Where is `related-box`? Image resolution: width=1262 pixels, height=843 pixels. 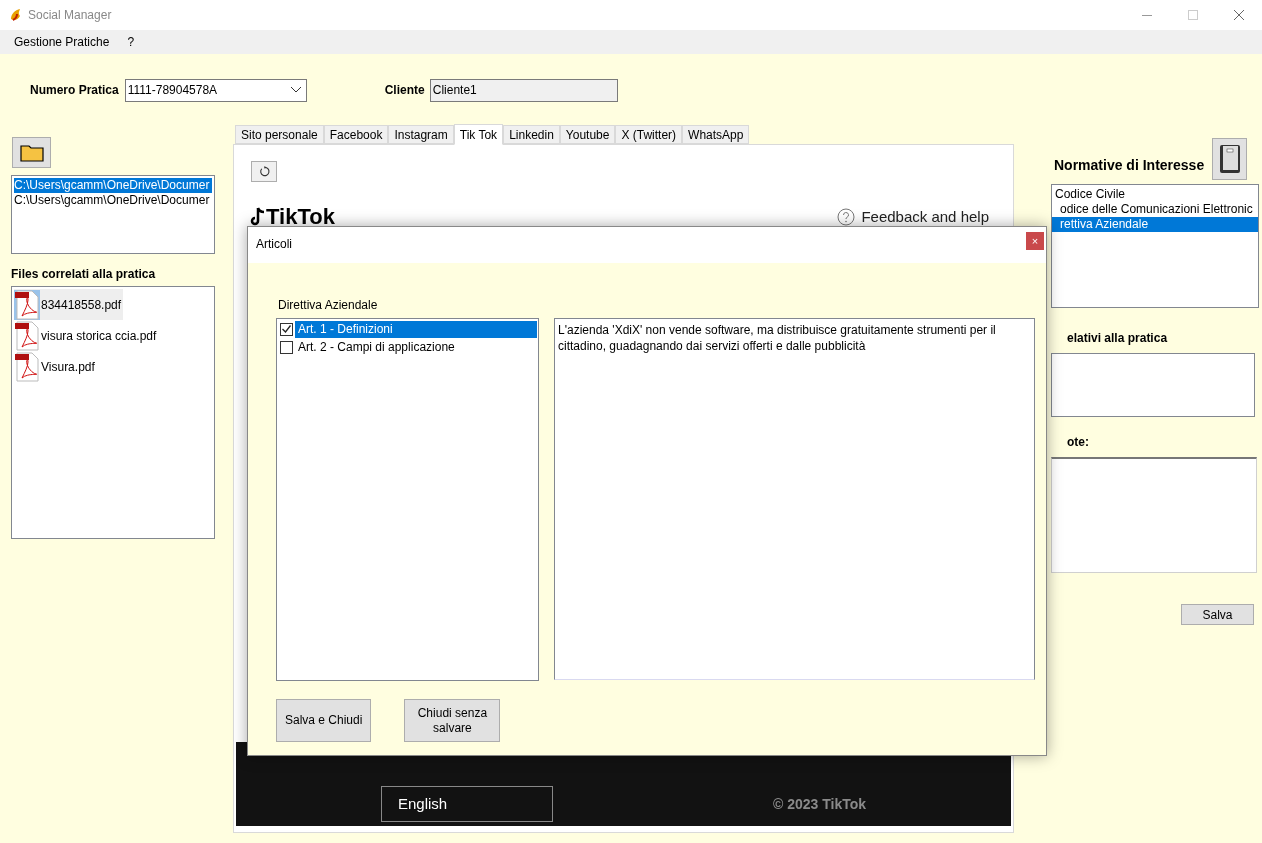 related-box is located at coordinates (1153, 385).